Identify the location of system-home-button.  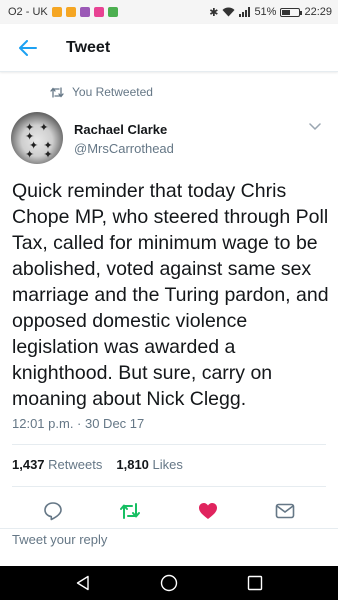
(169, 583).